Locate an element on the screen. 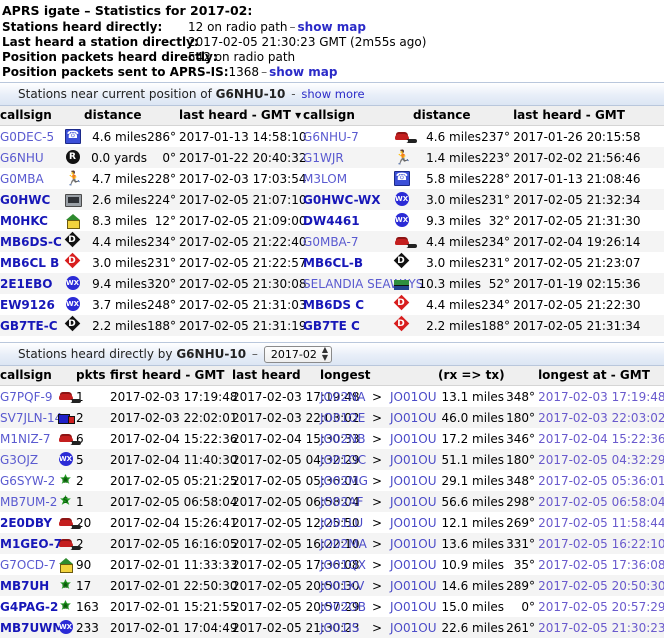  callsign-link: SV7JLN-14 is located at coordinates (31, 418).